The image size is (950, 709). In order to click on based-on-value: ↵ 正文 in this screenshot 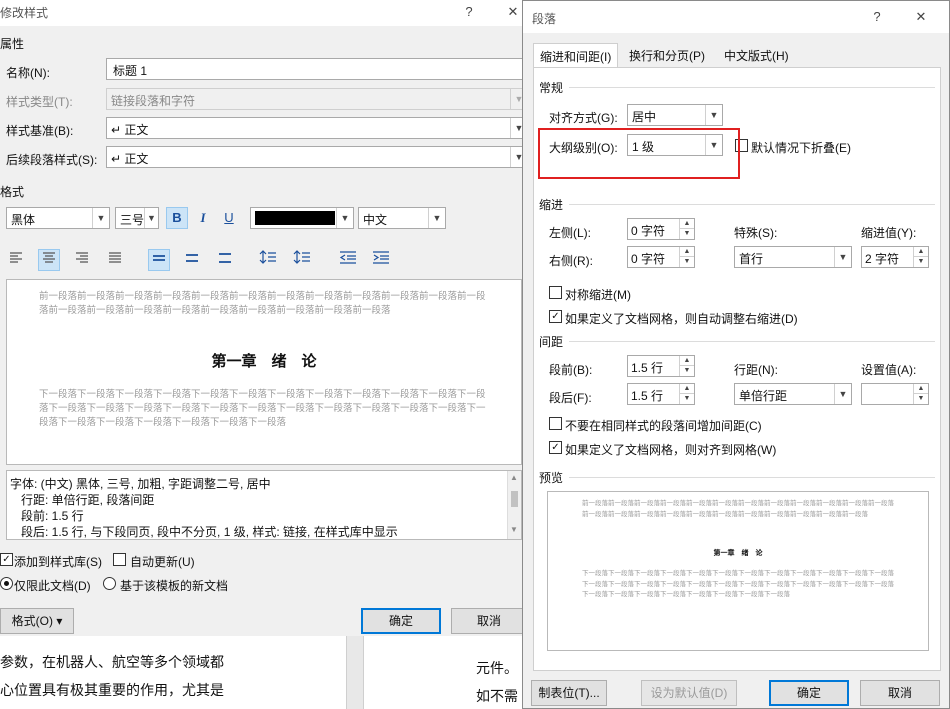, I will do `click(130, 130)`.